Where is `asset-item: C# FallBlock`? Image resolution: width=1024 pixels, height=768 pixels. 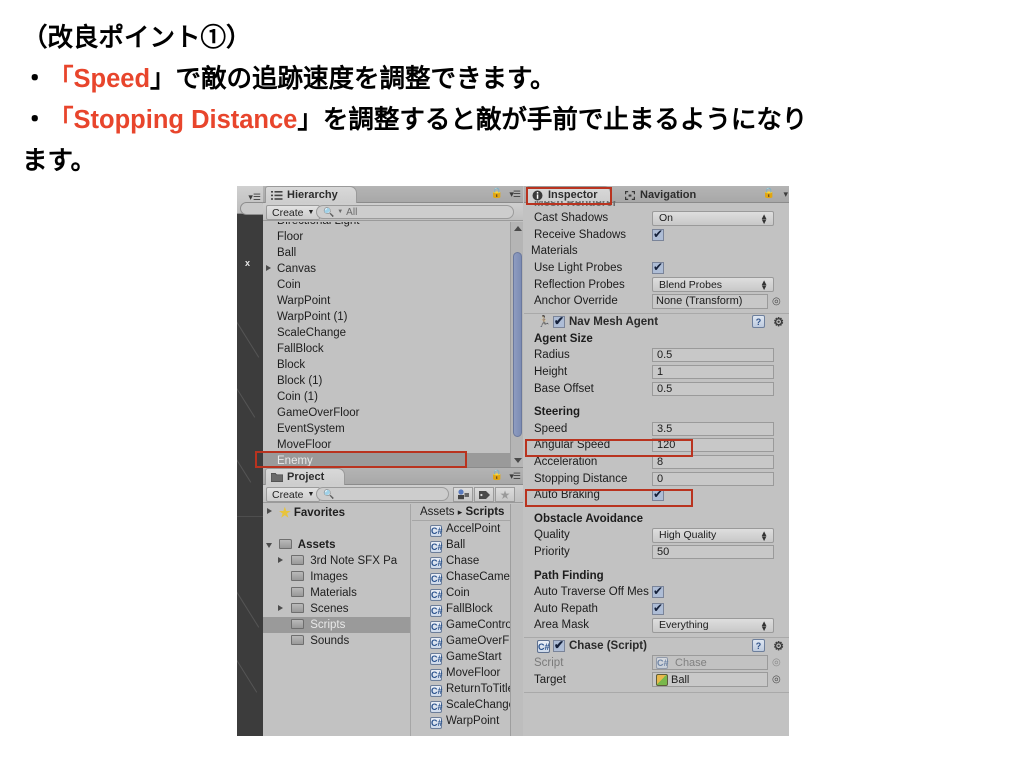 asset-item: C# FallBlock is located at coordinates (461, 609).